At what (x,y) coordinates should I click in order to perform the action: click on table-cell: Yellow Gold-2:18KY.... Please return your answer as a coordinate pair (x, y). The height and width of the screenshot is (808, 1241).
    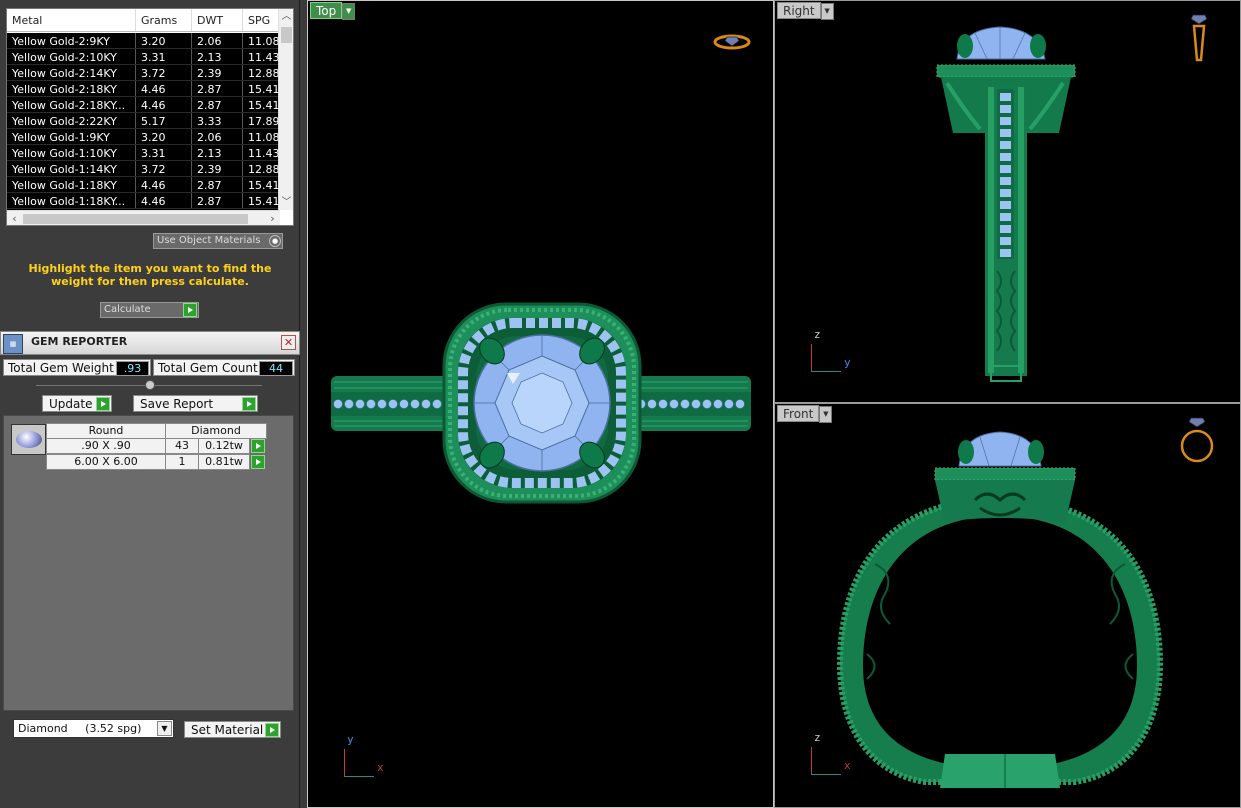
    Looking at the image, I should click on (71, 104).